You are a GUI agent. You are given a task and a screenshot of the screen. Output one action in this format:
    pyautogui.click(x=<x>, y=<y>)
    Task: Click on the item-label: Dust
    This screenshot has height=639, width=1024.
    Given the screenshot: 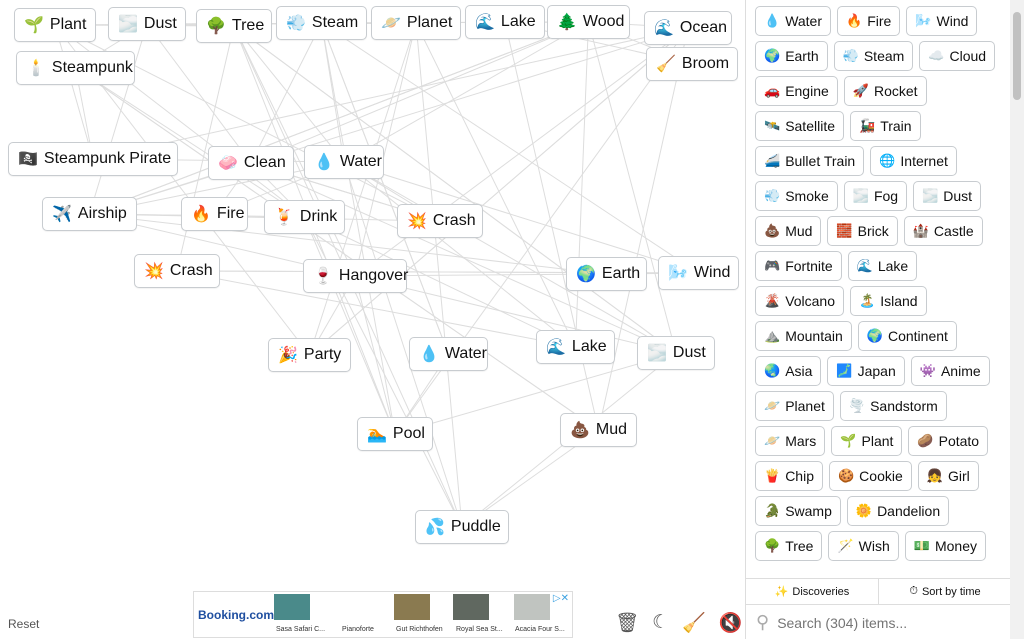 What is the action you would take?
    pyautogui.click(x=160, y=23)
    